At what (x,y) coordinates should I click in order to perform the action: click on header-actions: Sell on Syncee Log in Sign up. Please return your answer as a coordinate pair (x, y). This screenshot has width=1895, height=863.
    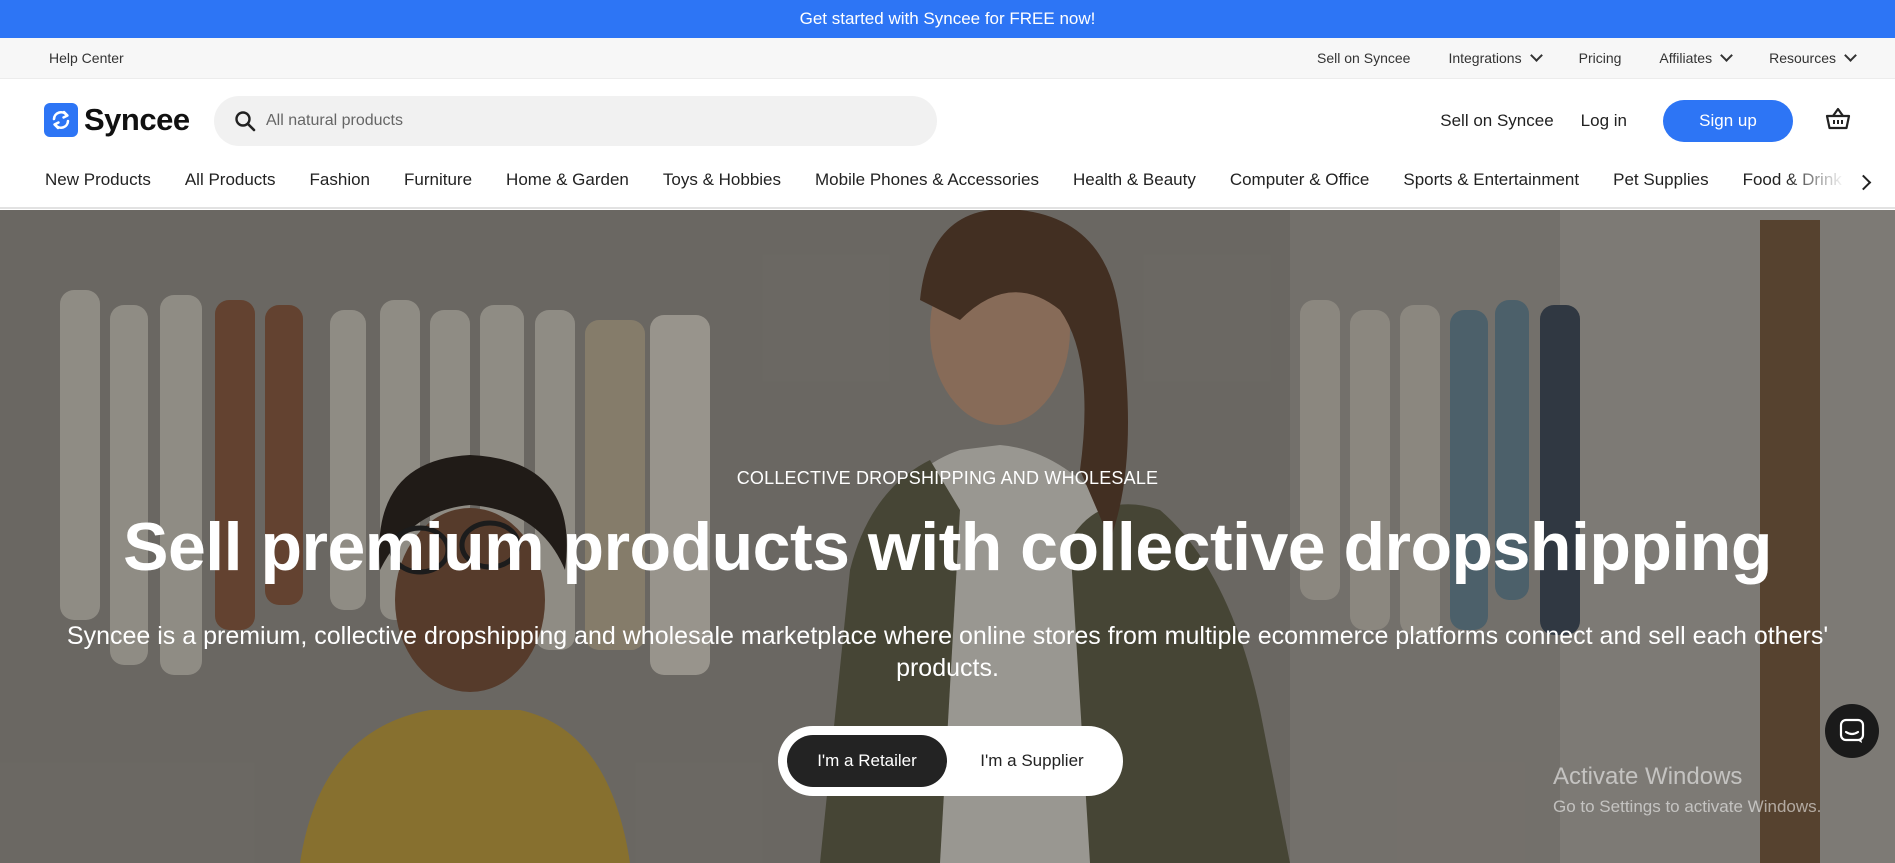
    Looking at the image, I should click on (1645, 121).